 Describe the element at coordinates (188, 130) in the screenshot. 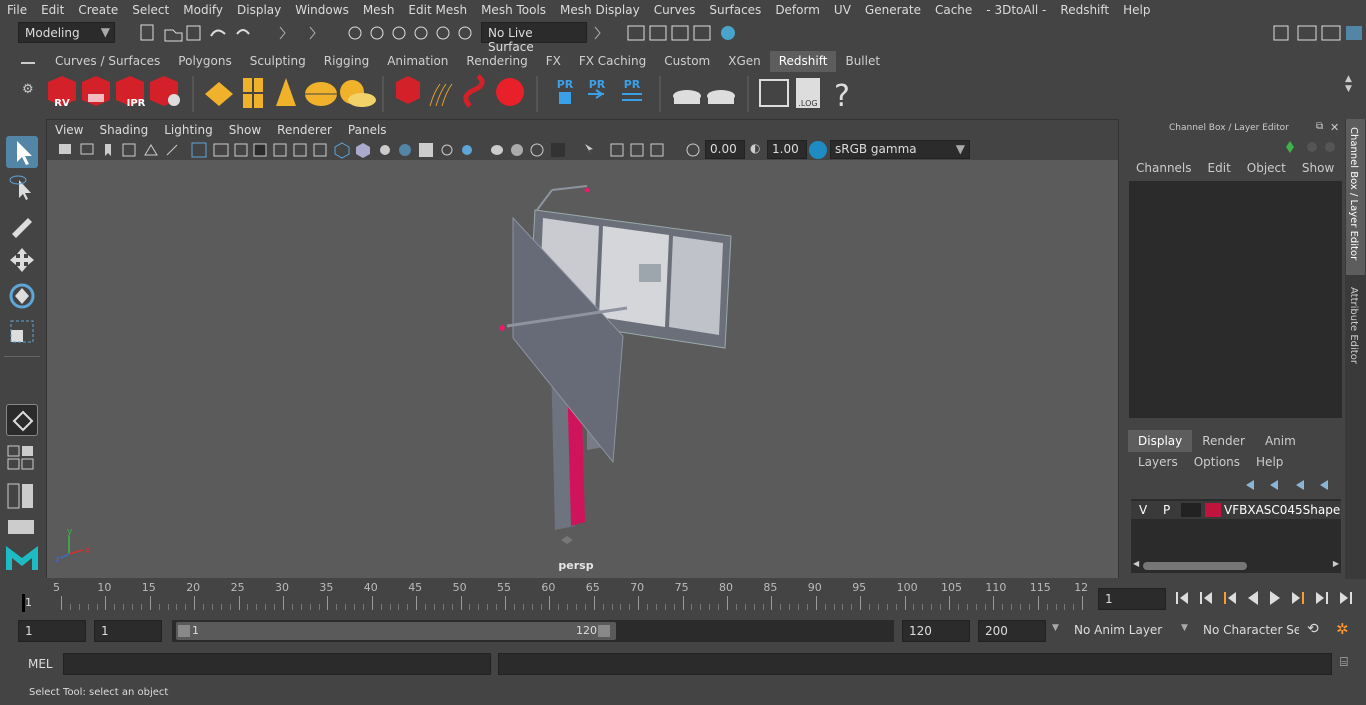

I see `viewport-menu-lighting: Lighting` at that location.